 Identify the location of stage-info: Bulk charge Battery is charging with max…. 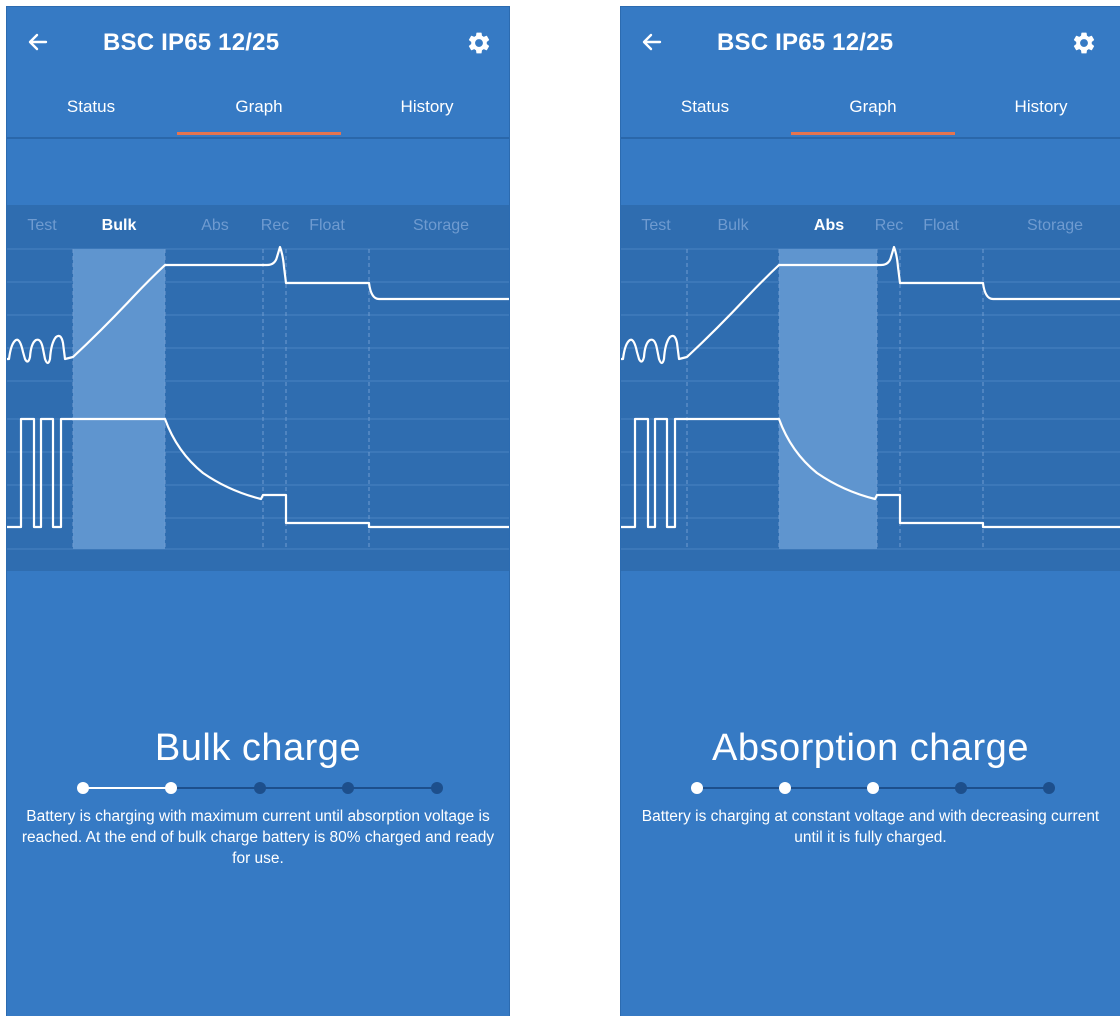
(258, 795).